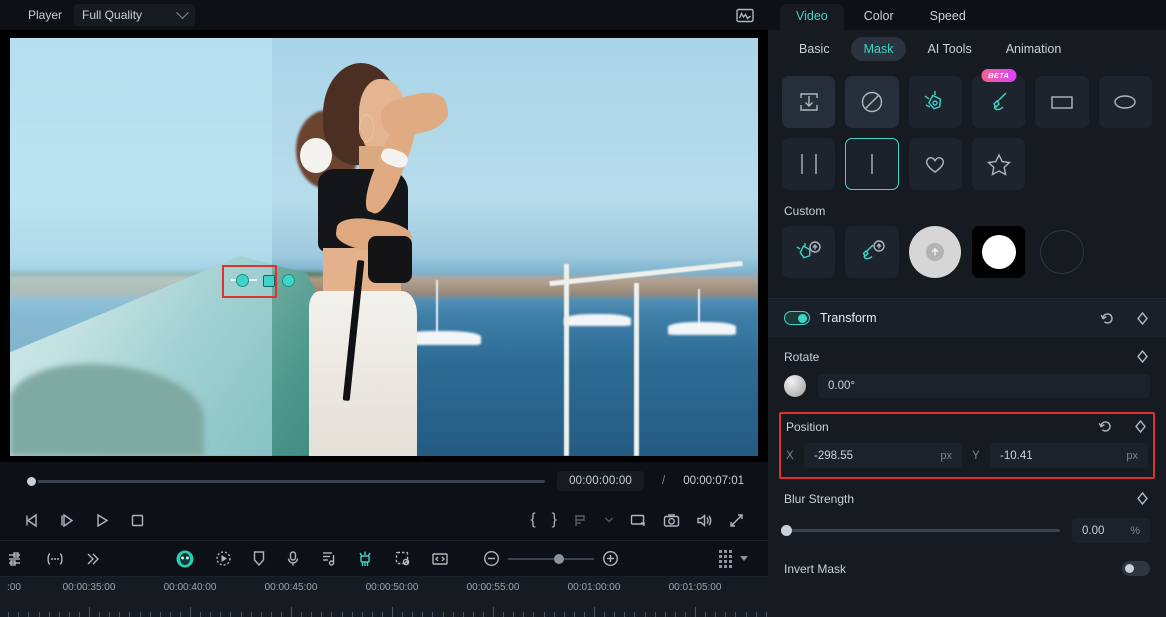 The image size is (1166, 617). Describe the element at coordinates (610, 558) in the screenshot. I see `zoom-in-icon` at that location.